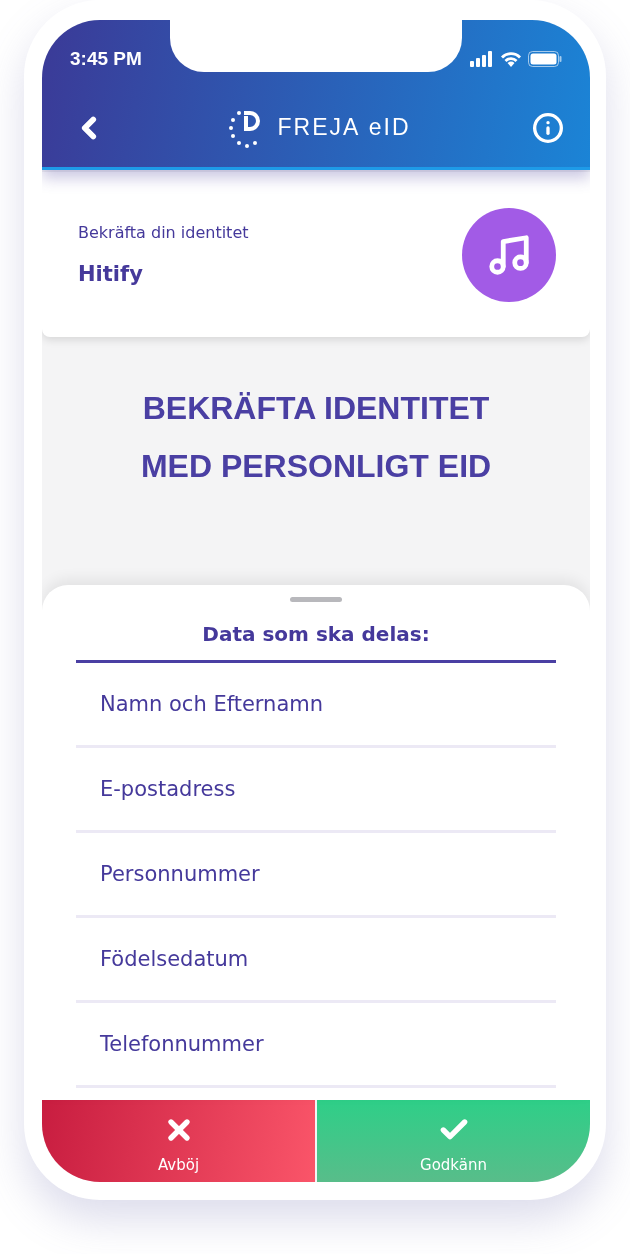 The width and height of the screenshot is (630, 1254). What do you see at coordinates (482, 59) in the screenshot?
I see `signal-icon` at bounding box center [482, 59].